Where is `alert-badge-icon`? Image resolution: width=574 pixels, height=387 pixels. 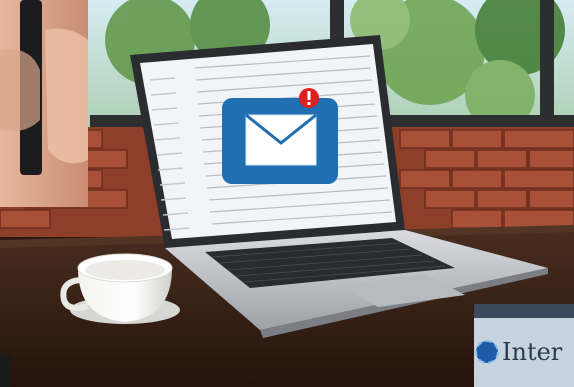 alert-badge-icon is located at coordinates (309, 98).